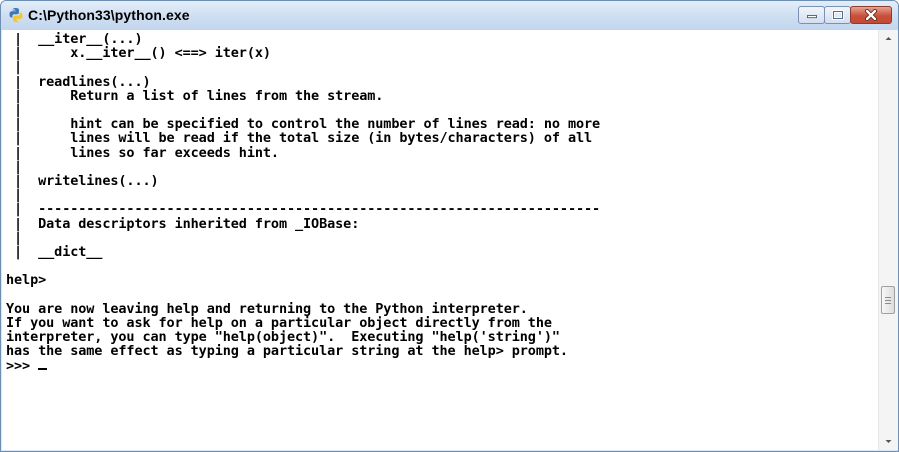  I want to click on arrow-up-icon, so click(888, 38).